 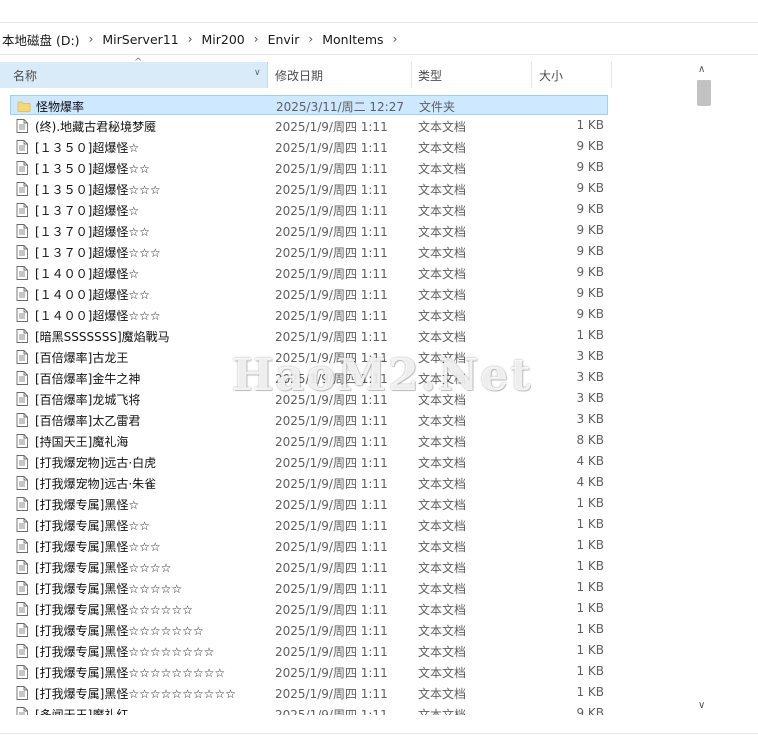 I want to click on file-row: (终).地藏古君秘境梦魇 2025/1/9/周四 1:11 文本文档 1 KB, so click(x=309, y=126).